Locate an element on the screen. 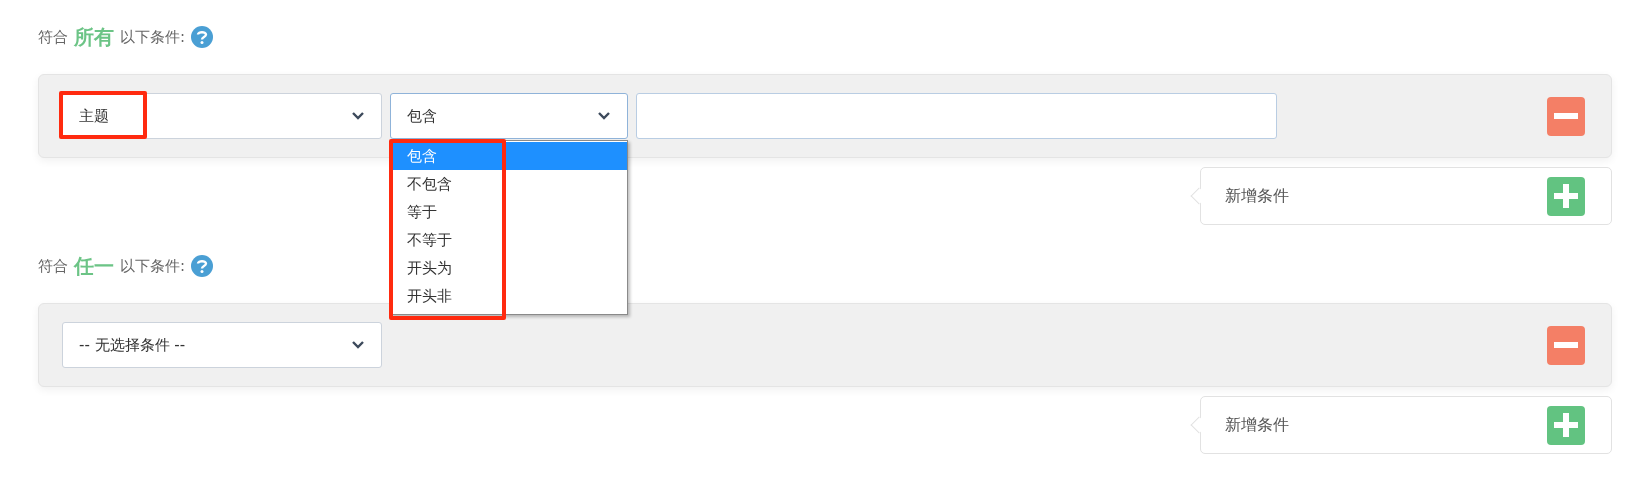 Image resolution: width=1636 pixels, height=488 pixels. dropdown-option: 等于 is located at coordinates (422, 212).